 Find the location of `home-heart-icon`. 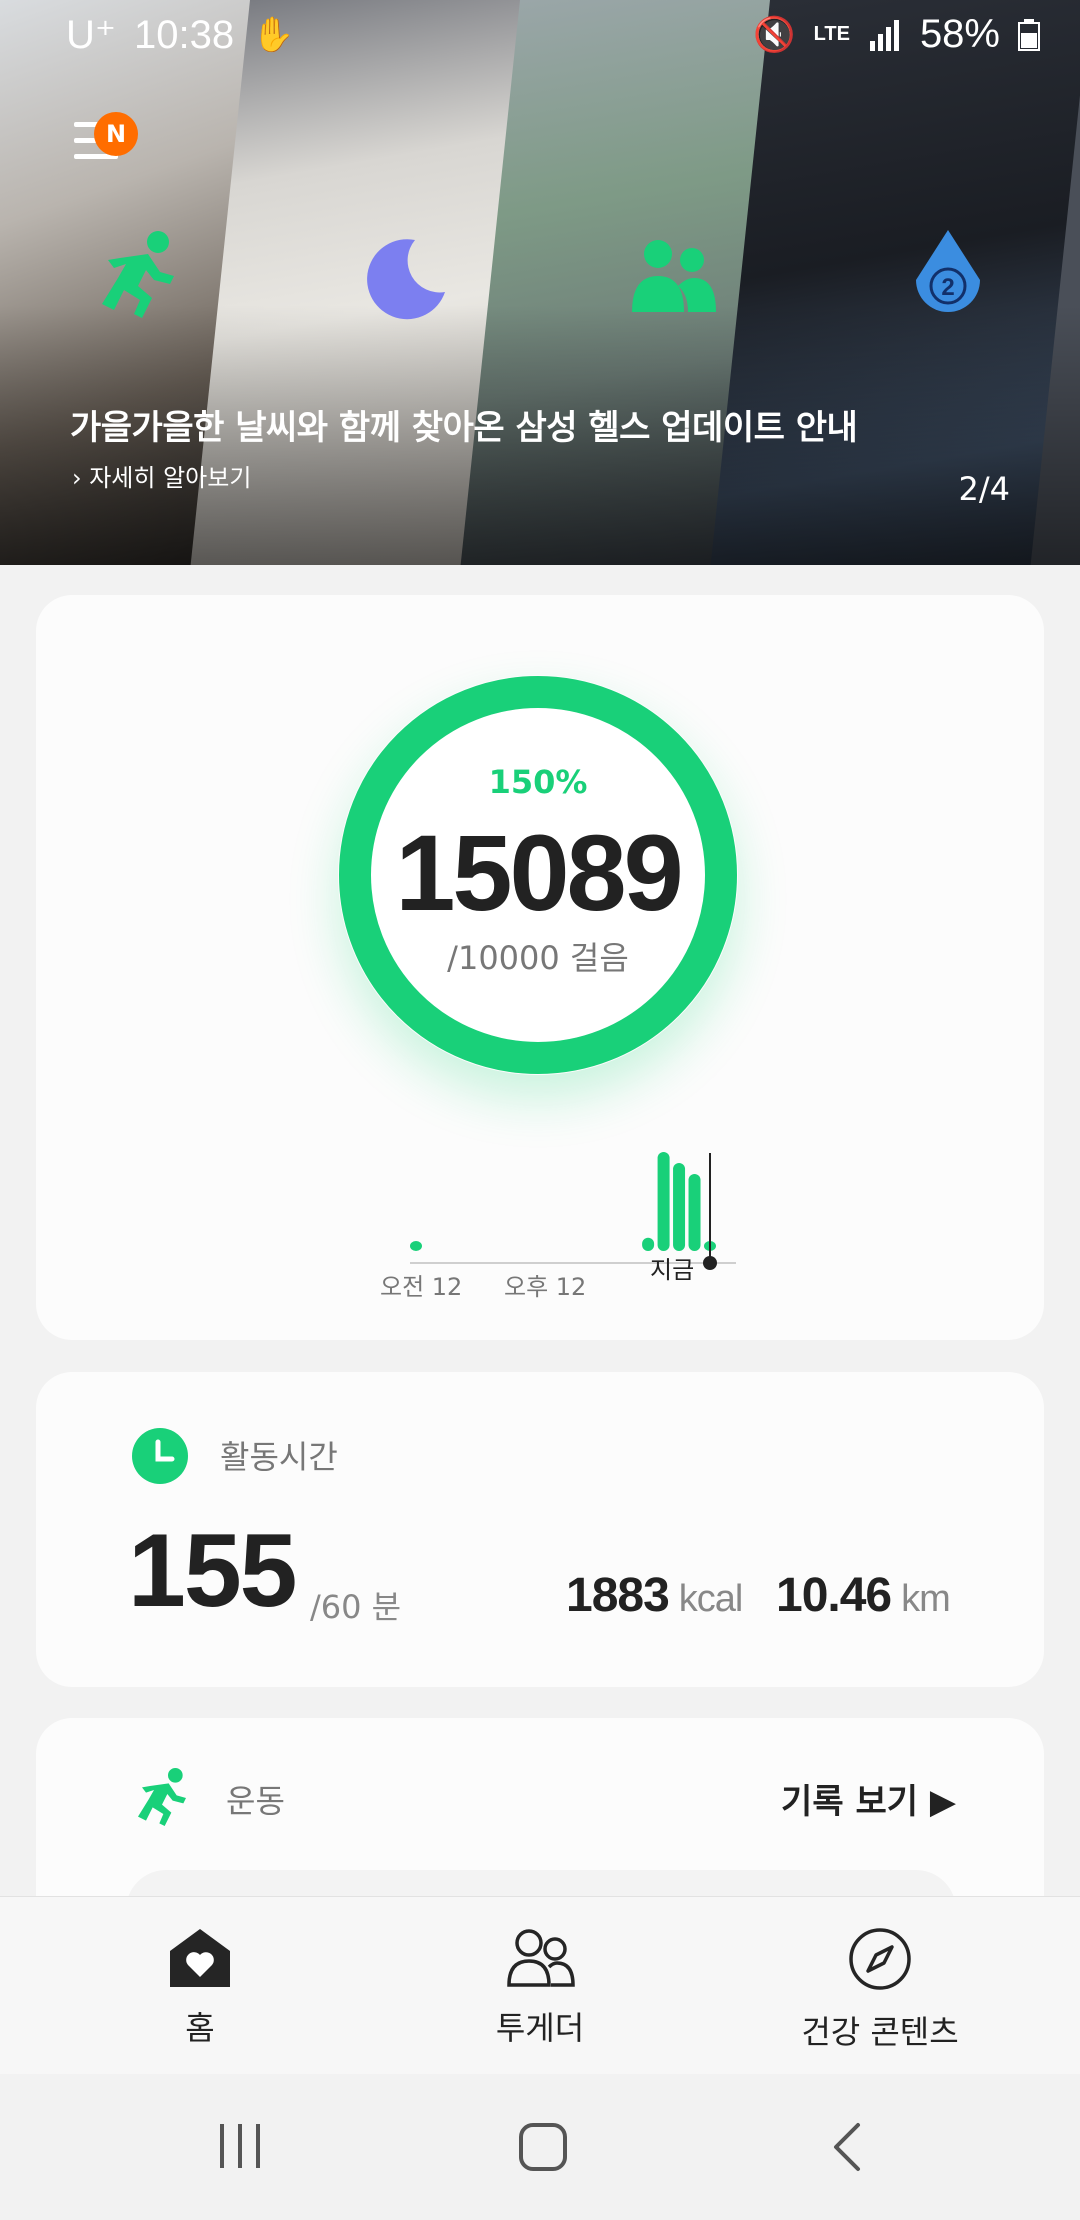

home-heart-icon is located at coordinates (200, 1958).